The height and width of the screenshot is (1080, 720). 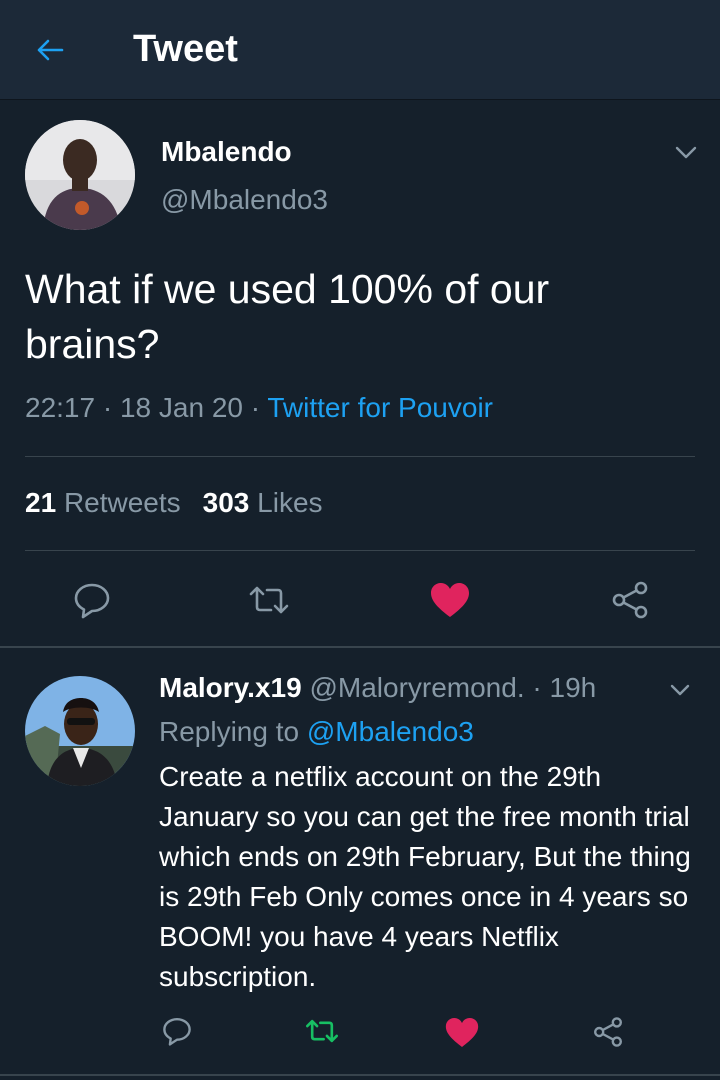 I want to click on author-name: Mbalendo, so click(x=226, y=152).